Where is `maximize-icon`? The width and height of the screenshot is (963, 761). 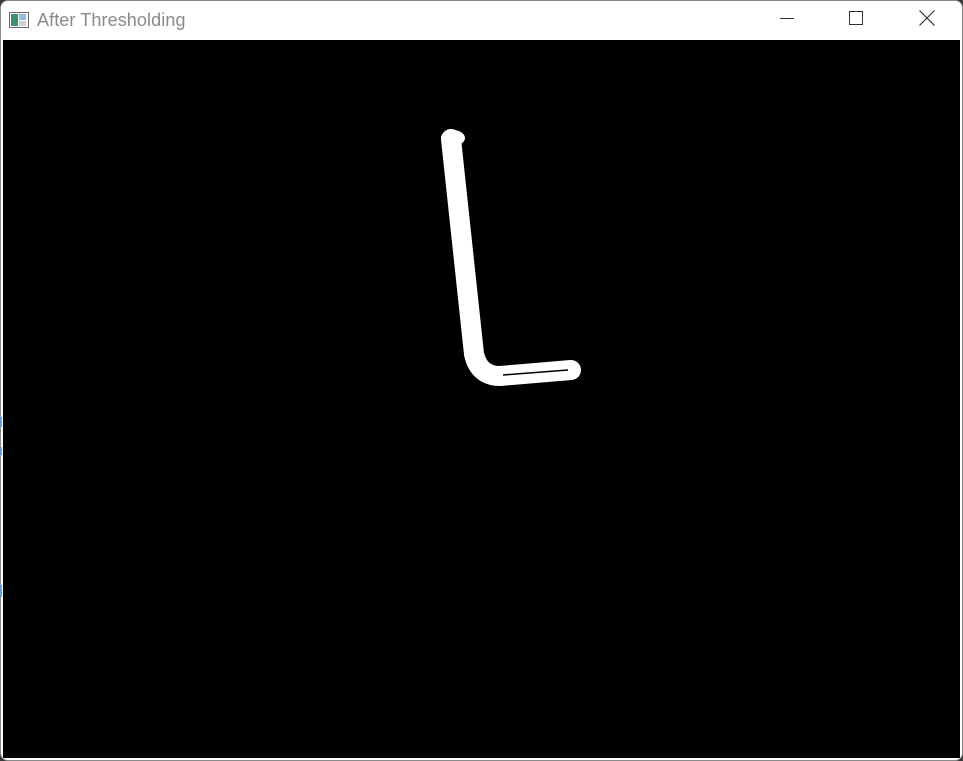 maximize-icon is located at coordinates (856, 20).